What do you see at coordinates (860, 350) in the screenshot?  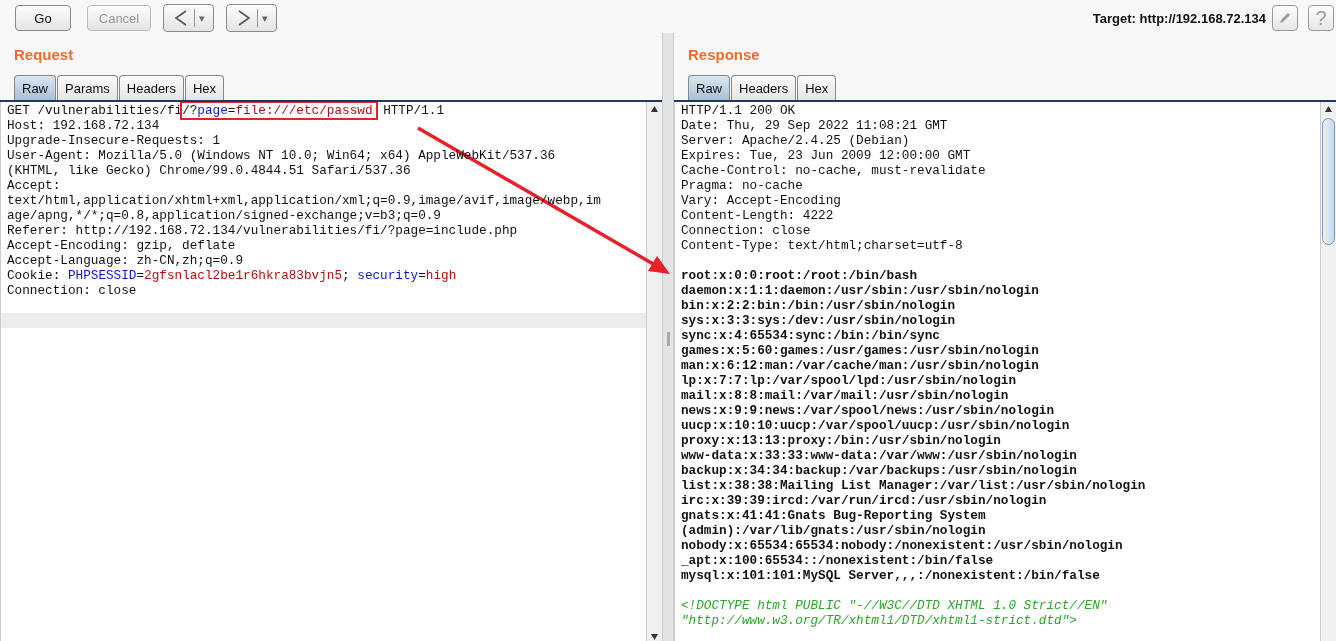 I see `code-line: games:x:5:60:games:/usr/games:/usr/sbin/nologin` at bounding box center [860, 350].